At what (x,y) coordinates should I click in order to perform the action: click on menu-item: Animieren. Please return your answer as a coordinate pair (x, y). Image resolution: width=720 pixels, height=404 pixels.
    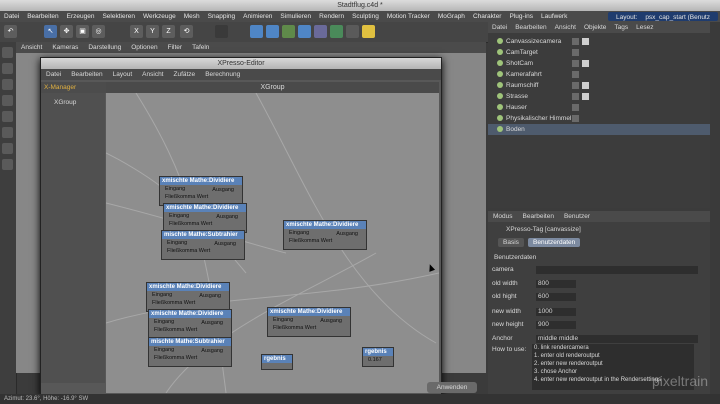
    Looking at the image, I should click on (257, 16).